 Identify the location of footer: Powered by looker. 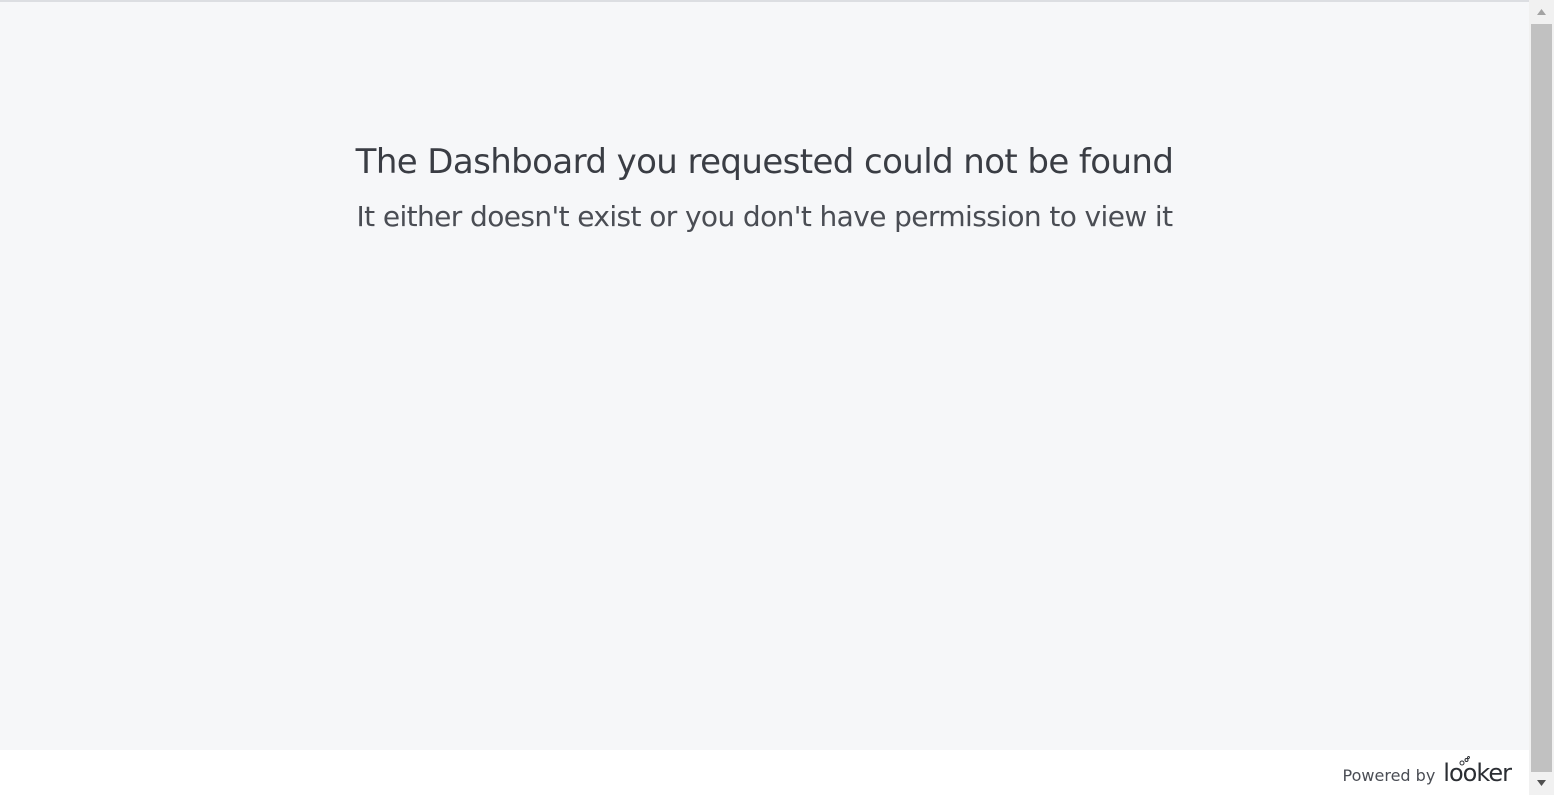
(764, 772).